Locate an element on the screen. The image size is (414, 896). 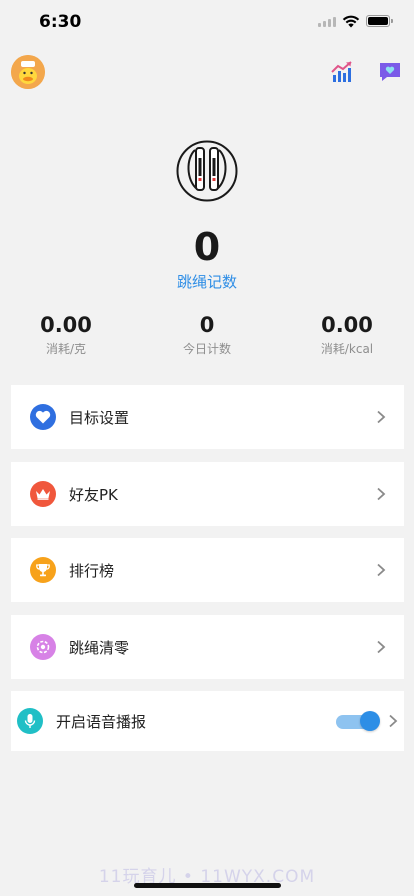
menu-item-label: 好友PK is located at coordinates (93, 494).